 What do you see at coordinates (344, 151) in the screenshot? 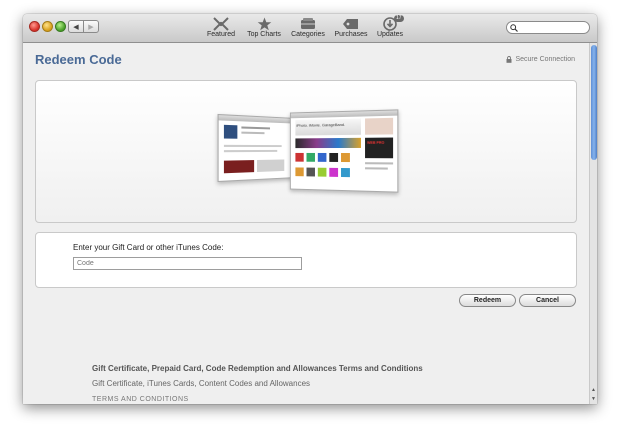
I see `banner-app-screenshot-right: iPhoto. iMovie. GarageBand. WEB PRO` at bounding box center [344, 151].